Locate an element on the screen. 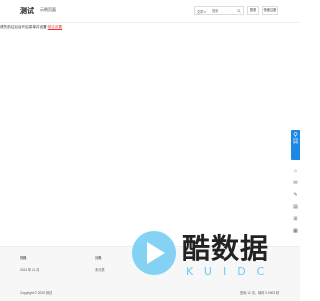 Image resolution: width=320 pixels, height=301 pixels. site-header: 测试 示例页面 文章 ▾ 登录 快速注册 is located at coordinates (150, 11).